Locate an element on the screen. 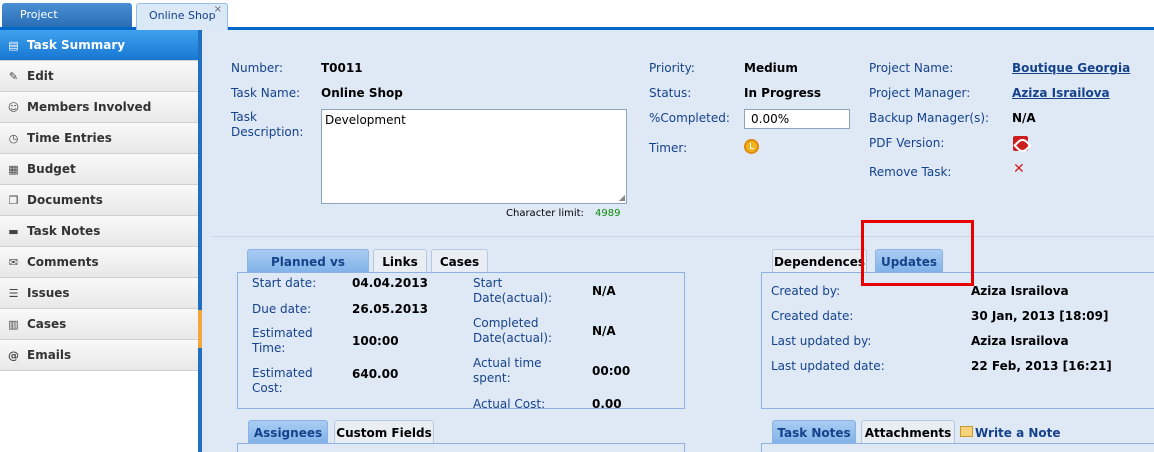 The width and height of the screenshot is (1154, 452). sidebar-item-emails: @ Emails is located at coordinates (99, 355).